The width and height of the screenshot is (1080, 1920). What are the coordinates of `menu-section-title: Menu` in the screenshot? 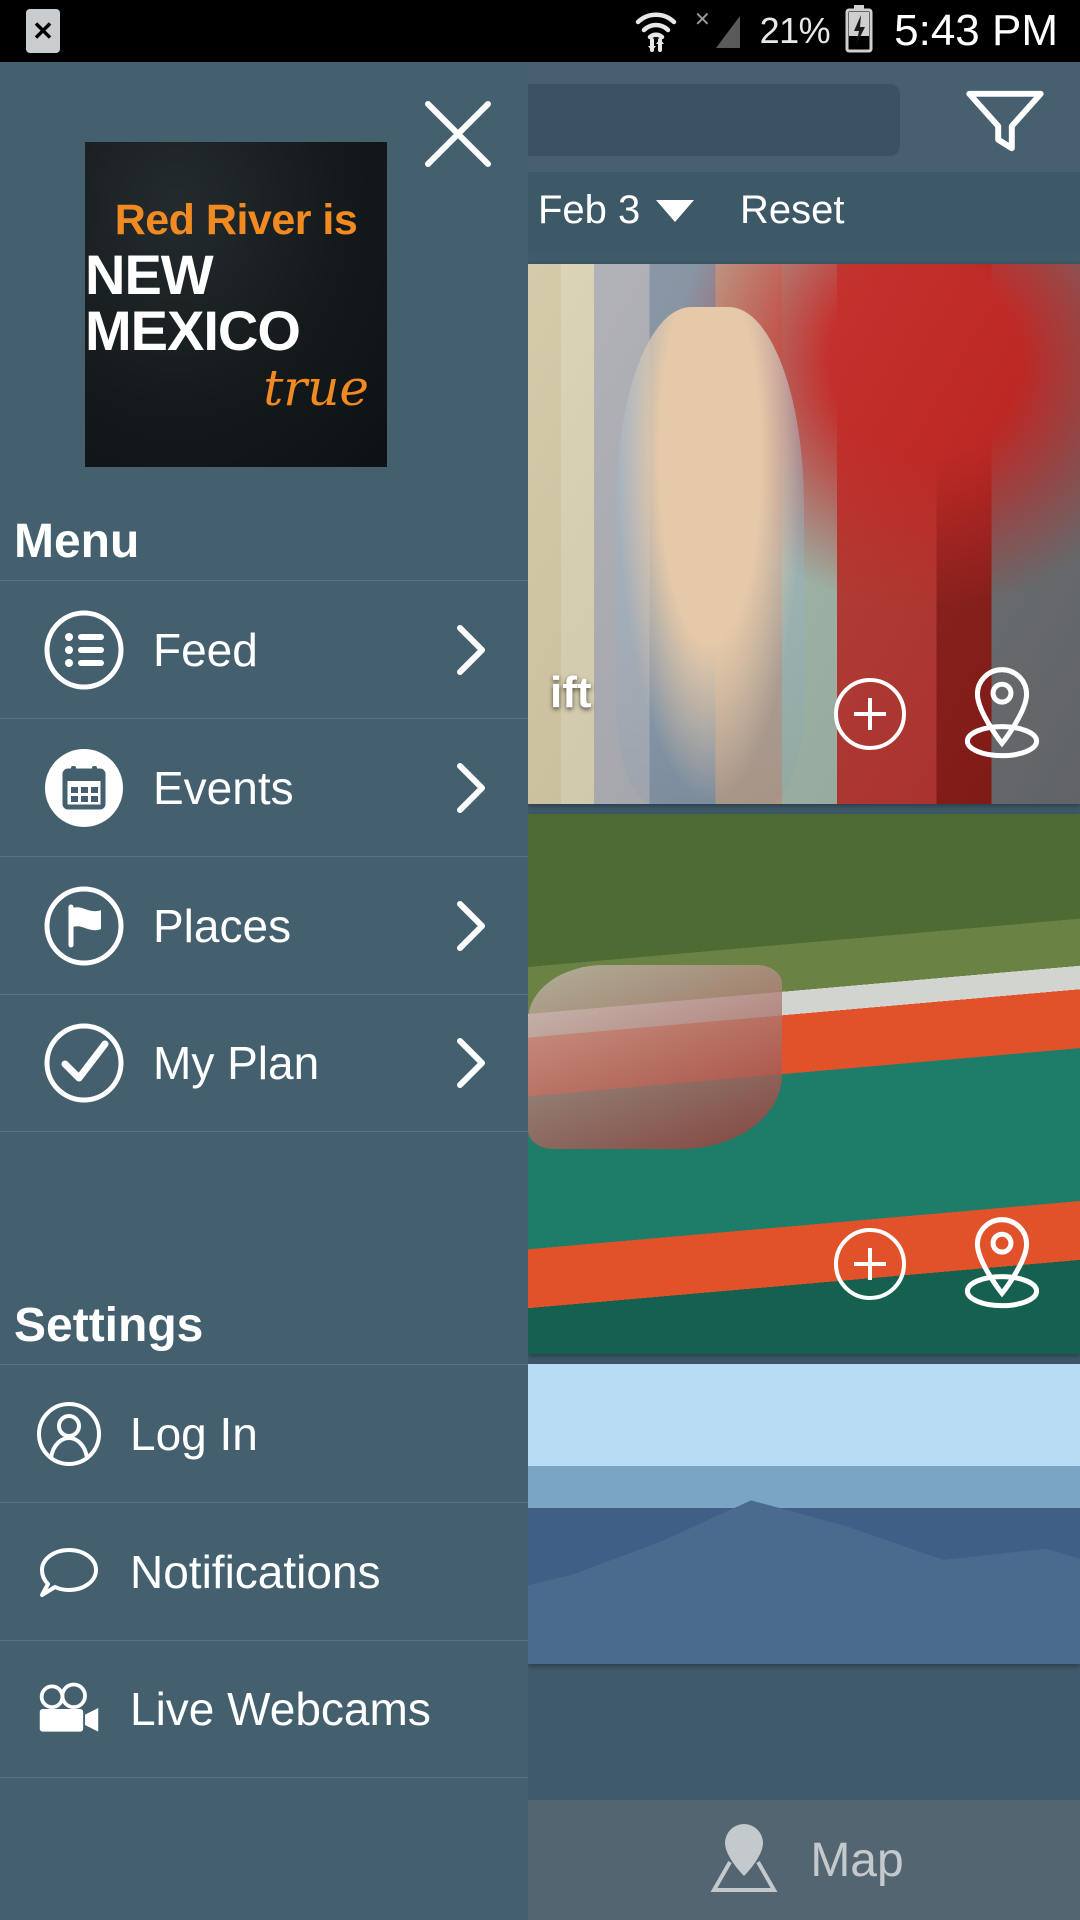 It's located at (77, 541).